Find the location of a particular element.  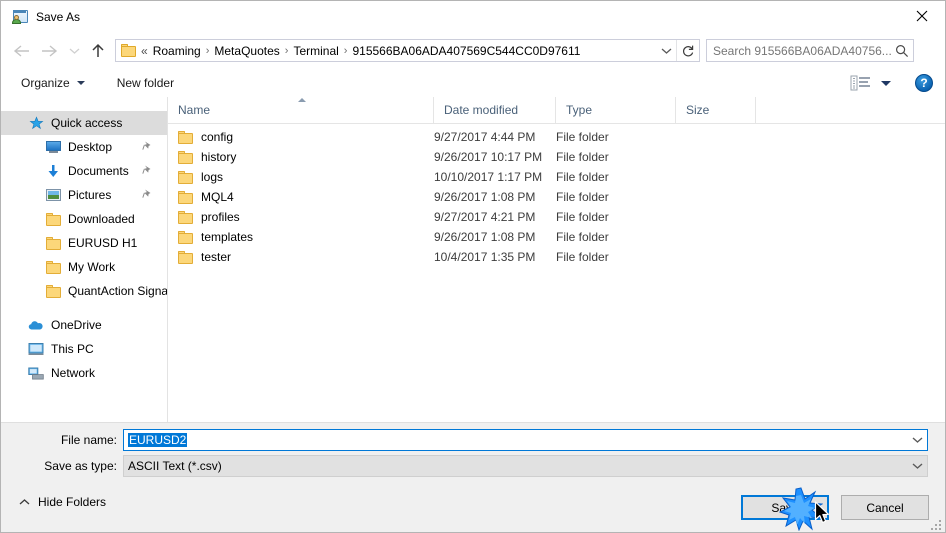

file-date-cell: 10/10/2017 1:17 PM is located at coordinates (488, 177).